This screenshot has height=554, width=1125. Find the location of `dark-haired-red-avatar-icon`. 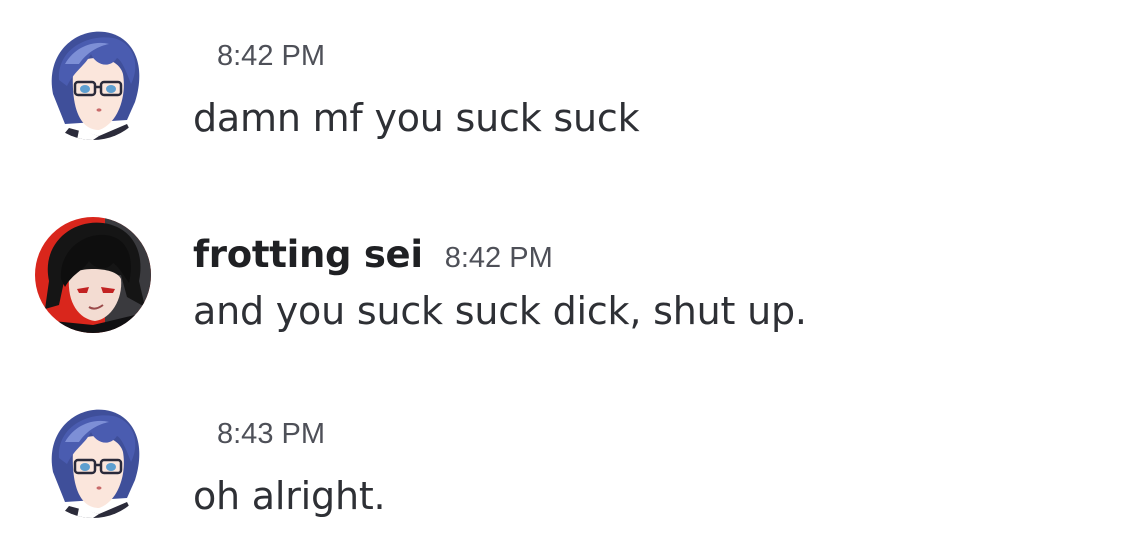

dark-haired-red-avatar-icon is located at coordinates (93, 275).